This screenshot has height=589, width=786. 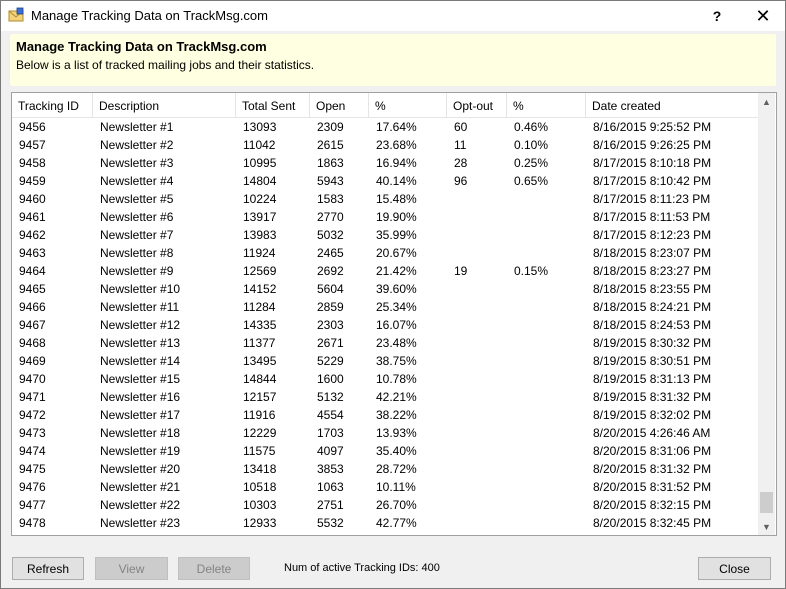 I want to click on column-header-tracking-id: Tracking ID, so click(x=52, y=105).